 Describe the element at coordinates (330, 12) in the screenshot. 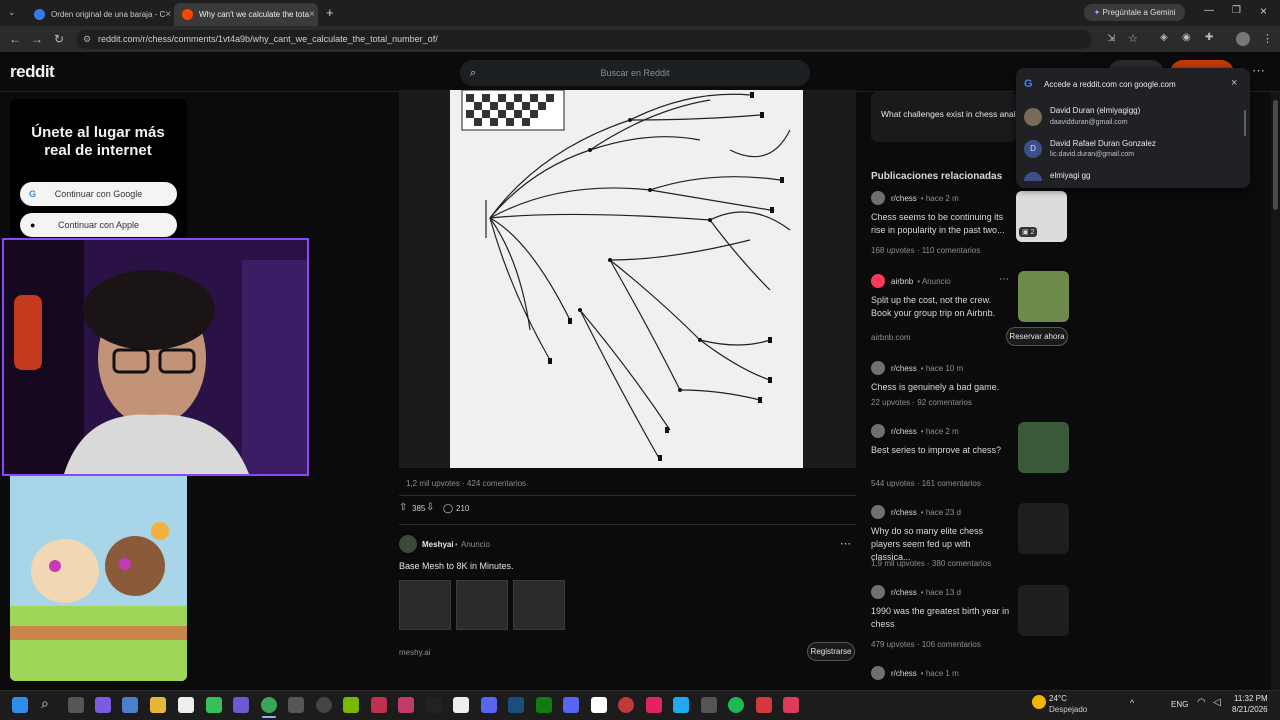

I see `new-tab-button: +` at that location.